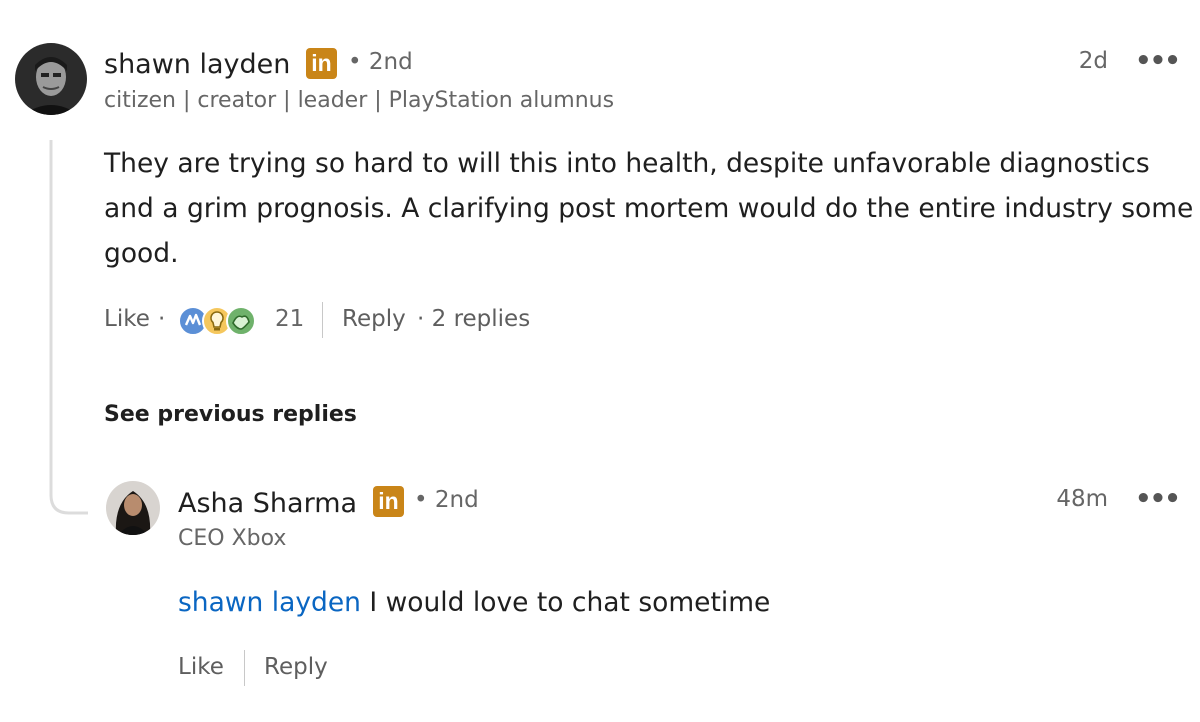 The image size is (1200, 722). What do you see at coordinates (565, 602) in the screenshot?
I see `reply-message: I would love to chat sometime` at bounding box center [565, 602].